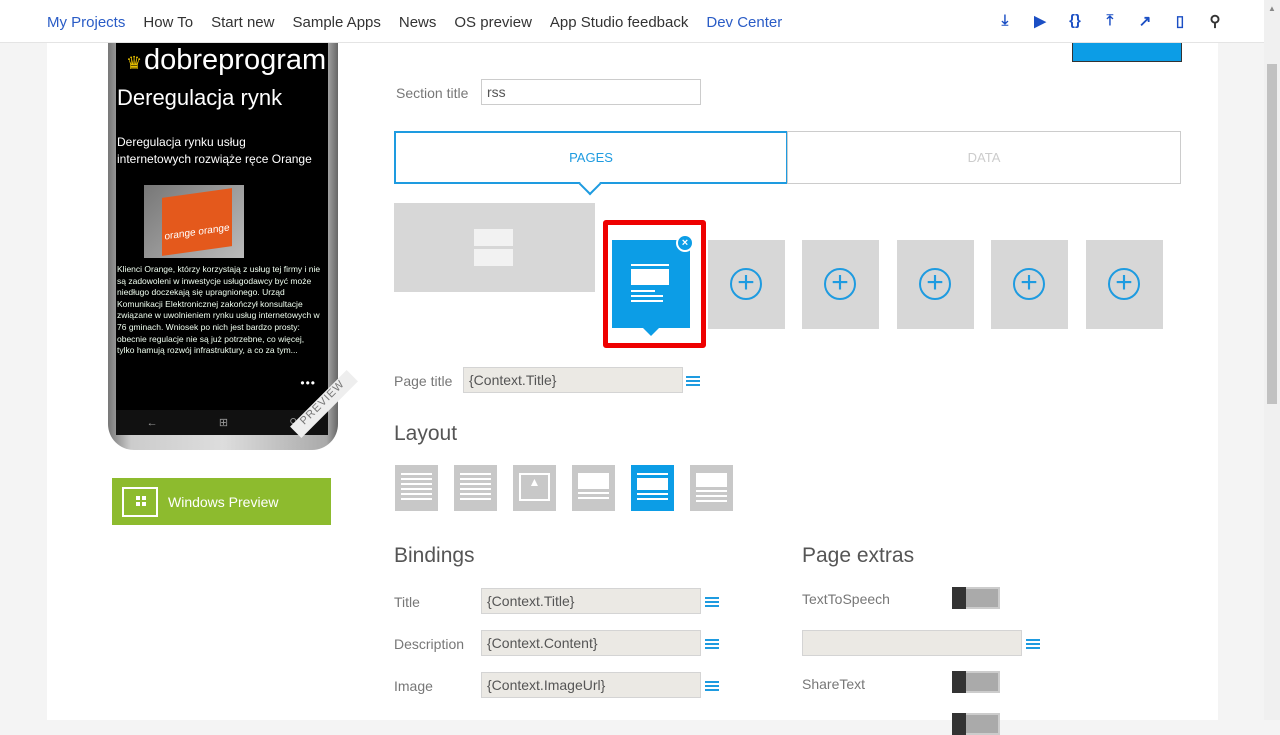 This screenshot has height=735, width=1280. I want to click on section-title-input: rss, so click(591, 92).